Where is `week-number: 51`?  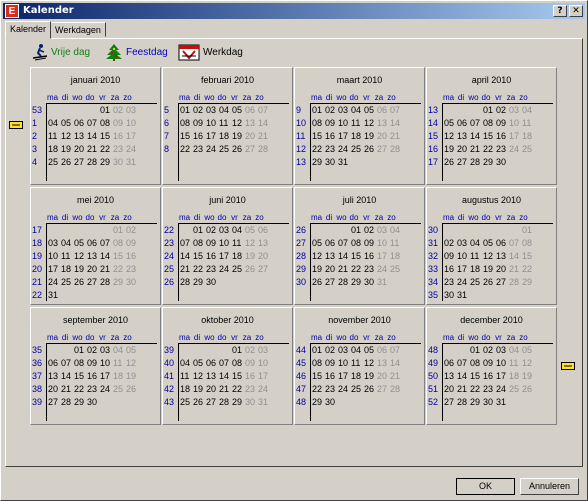
week-number: 51 is located at coordinates (434, 389).